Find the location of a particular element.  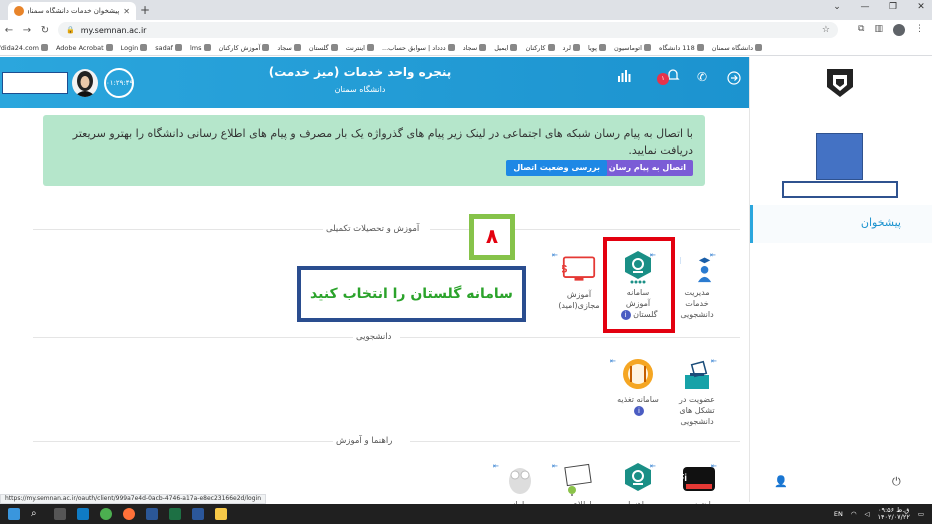

profile-avatar is located at coordinates (899, 30).